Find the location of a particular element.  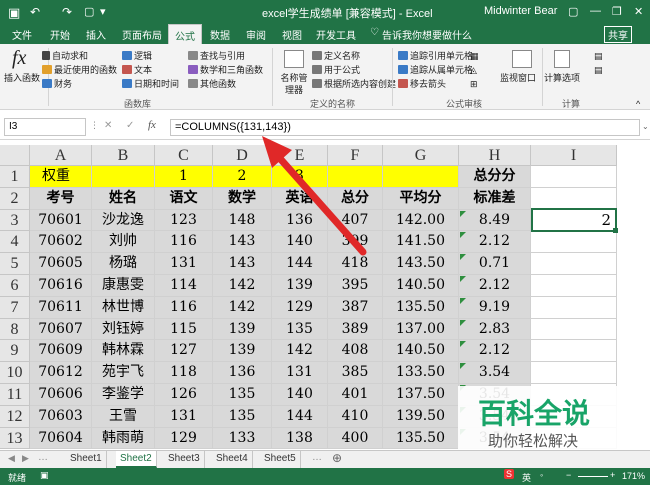

column-header-g: G is located at coordinates (421, 155).